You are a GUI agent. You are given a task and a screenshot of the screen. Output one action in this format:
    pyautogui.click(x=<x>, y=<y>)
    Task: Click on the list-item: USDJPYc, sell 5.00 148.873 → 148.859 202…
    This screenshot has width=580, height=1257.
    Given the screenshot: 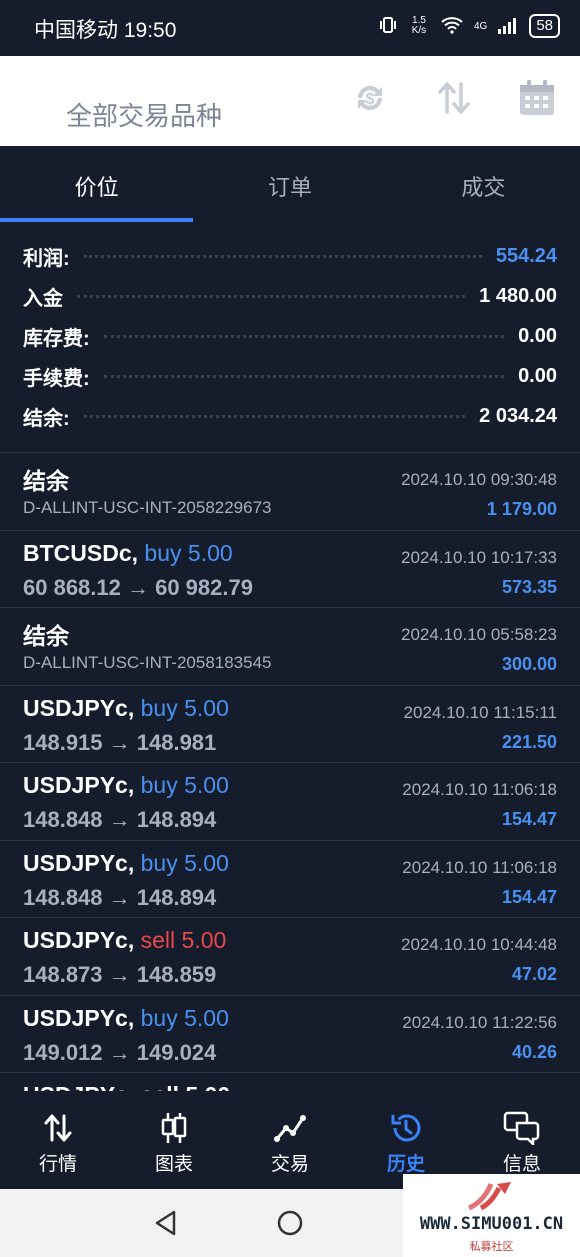 What is the action you would take?
    pyautogui.click(x=290, y=957)
    